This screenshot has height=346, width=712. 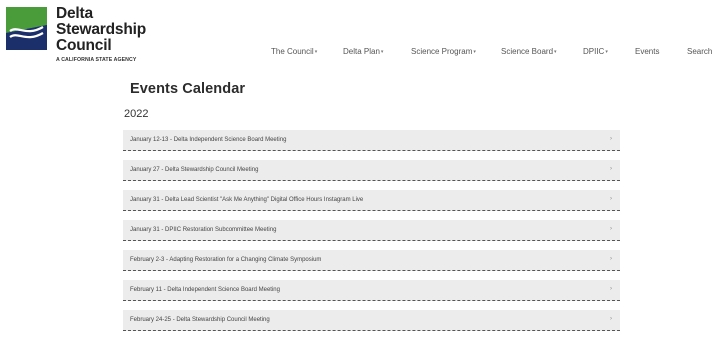 I want to click on nav-item-science-program: Science Program▾, so click(x=443, y=51).